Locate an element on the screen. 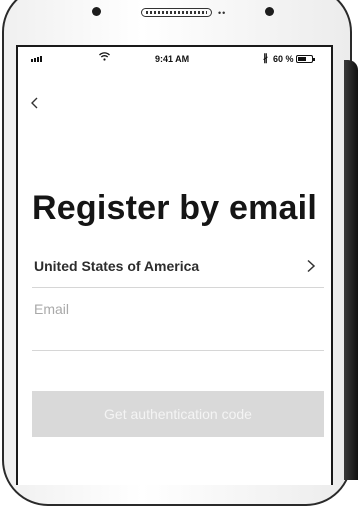 The image size is (358, 506). country-selector: United States of America is located at coordinates (178, 266).